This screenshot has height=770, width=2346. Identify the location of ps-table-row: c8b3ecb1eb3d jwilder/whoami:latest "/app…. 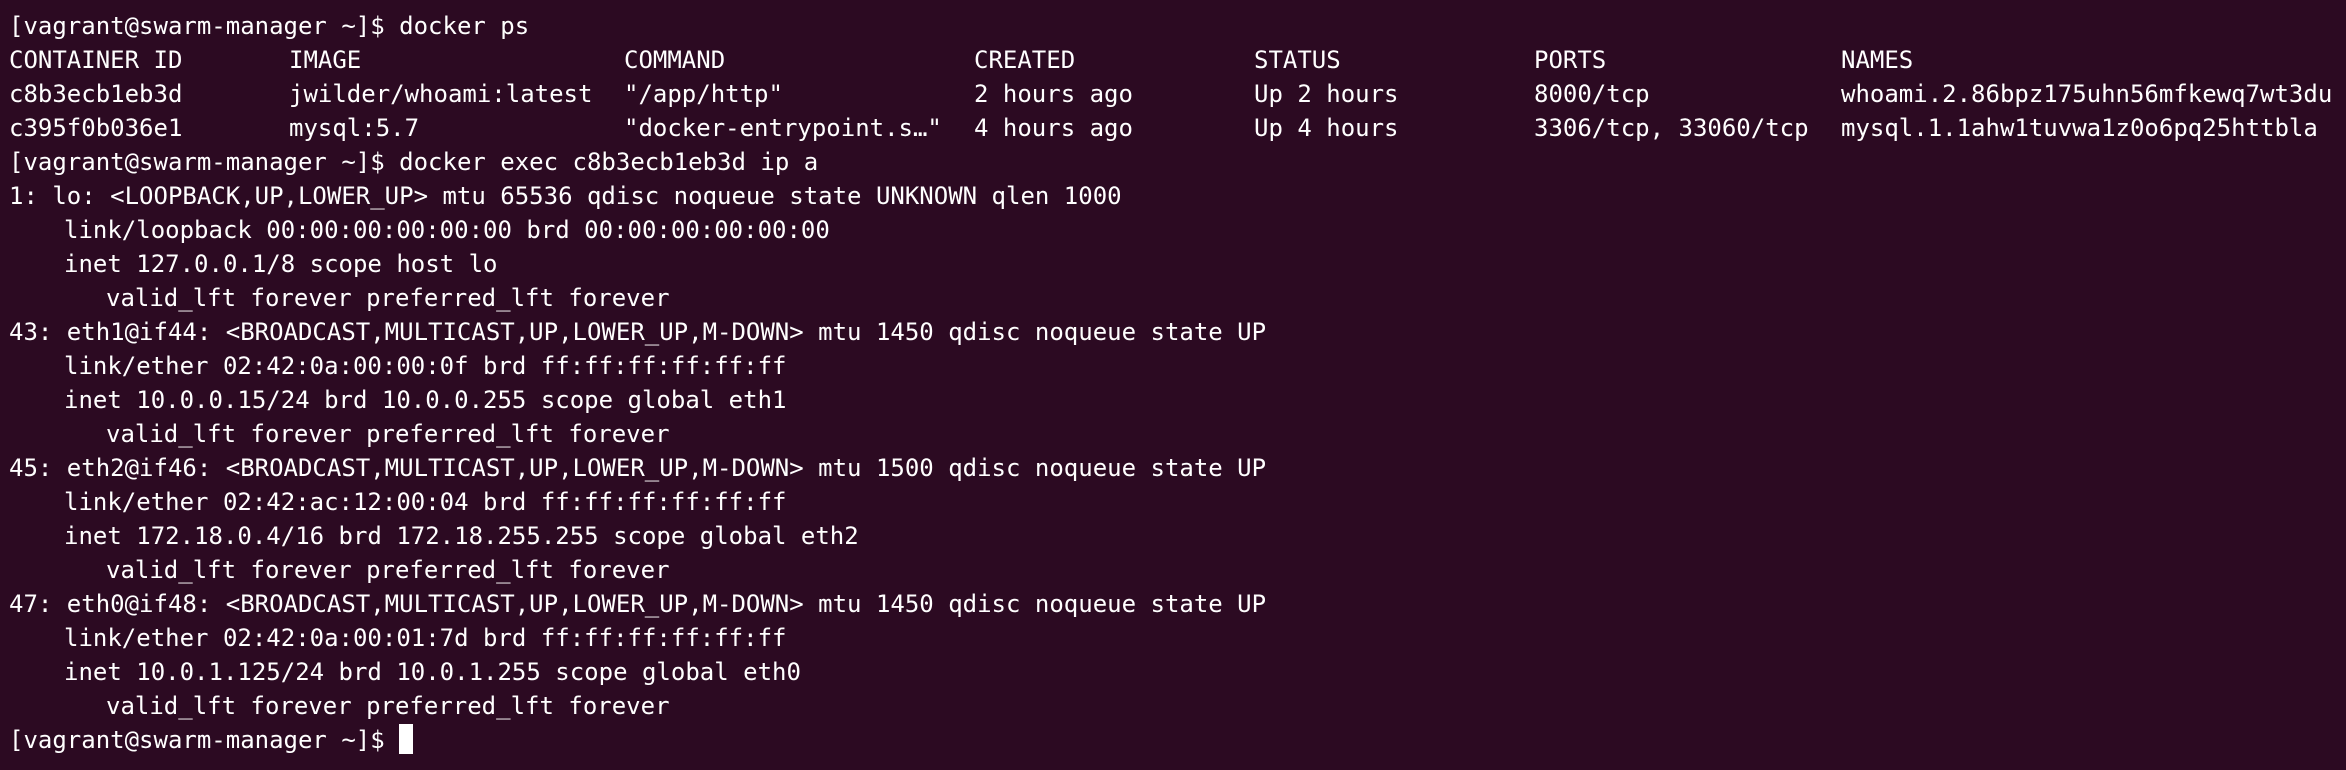
(1177, 94).